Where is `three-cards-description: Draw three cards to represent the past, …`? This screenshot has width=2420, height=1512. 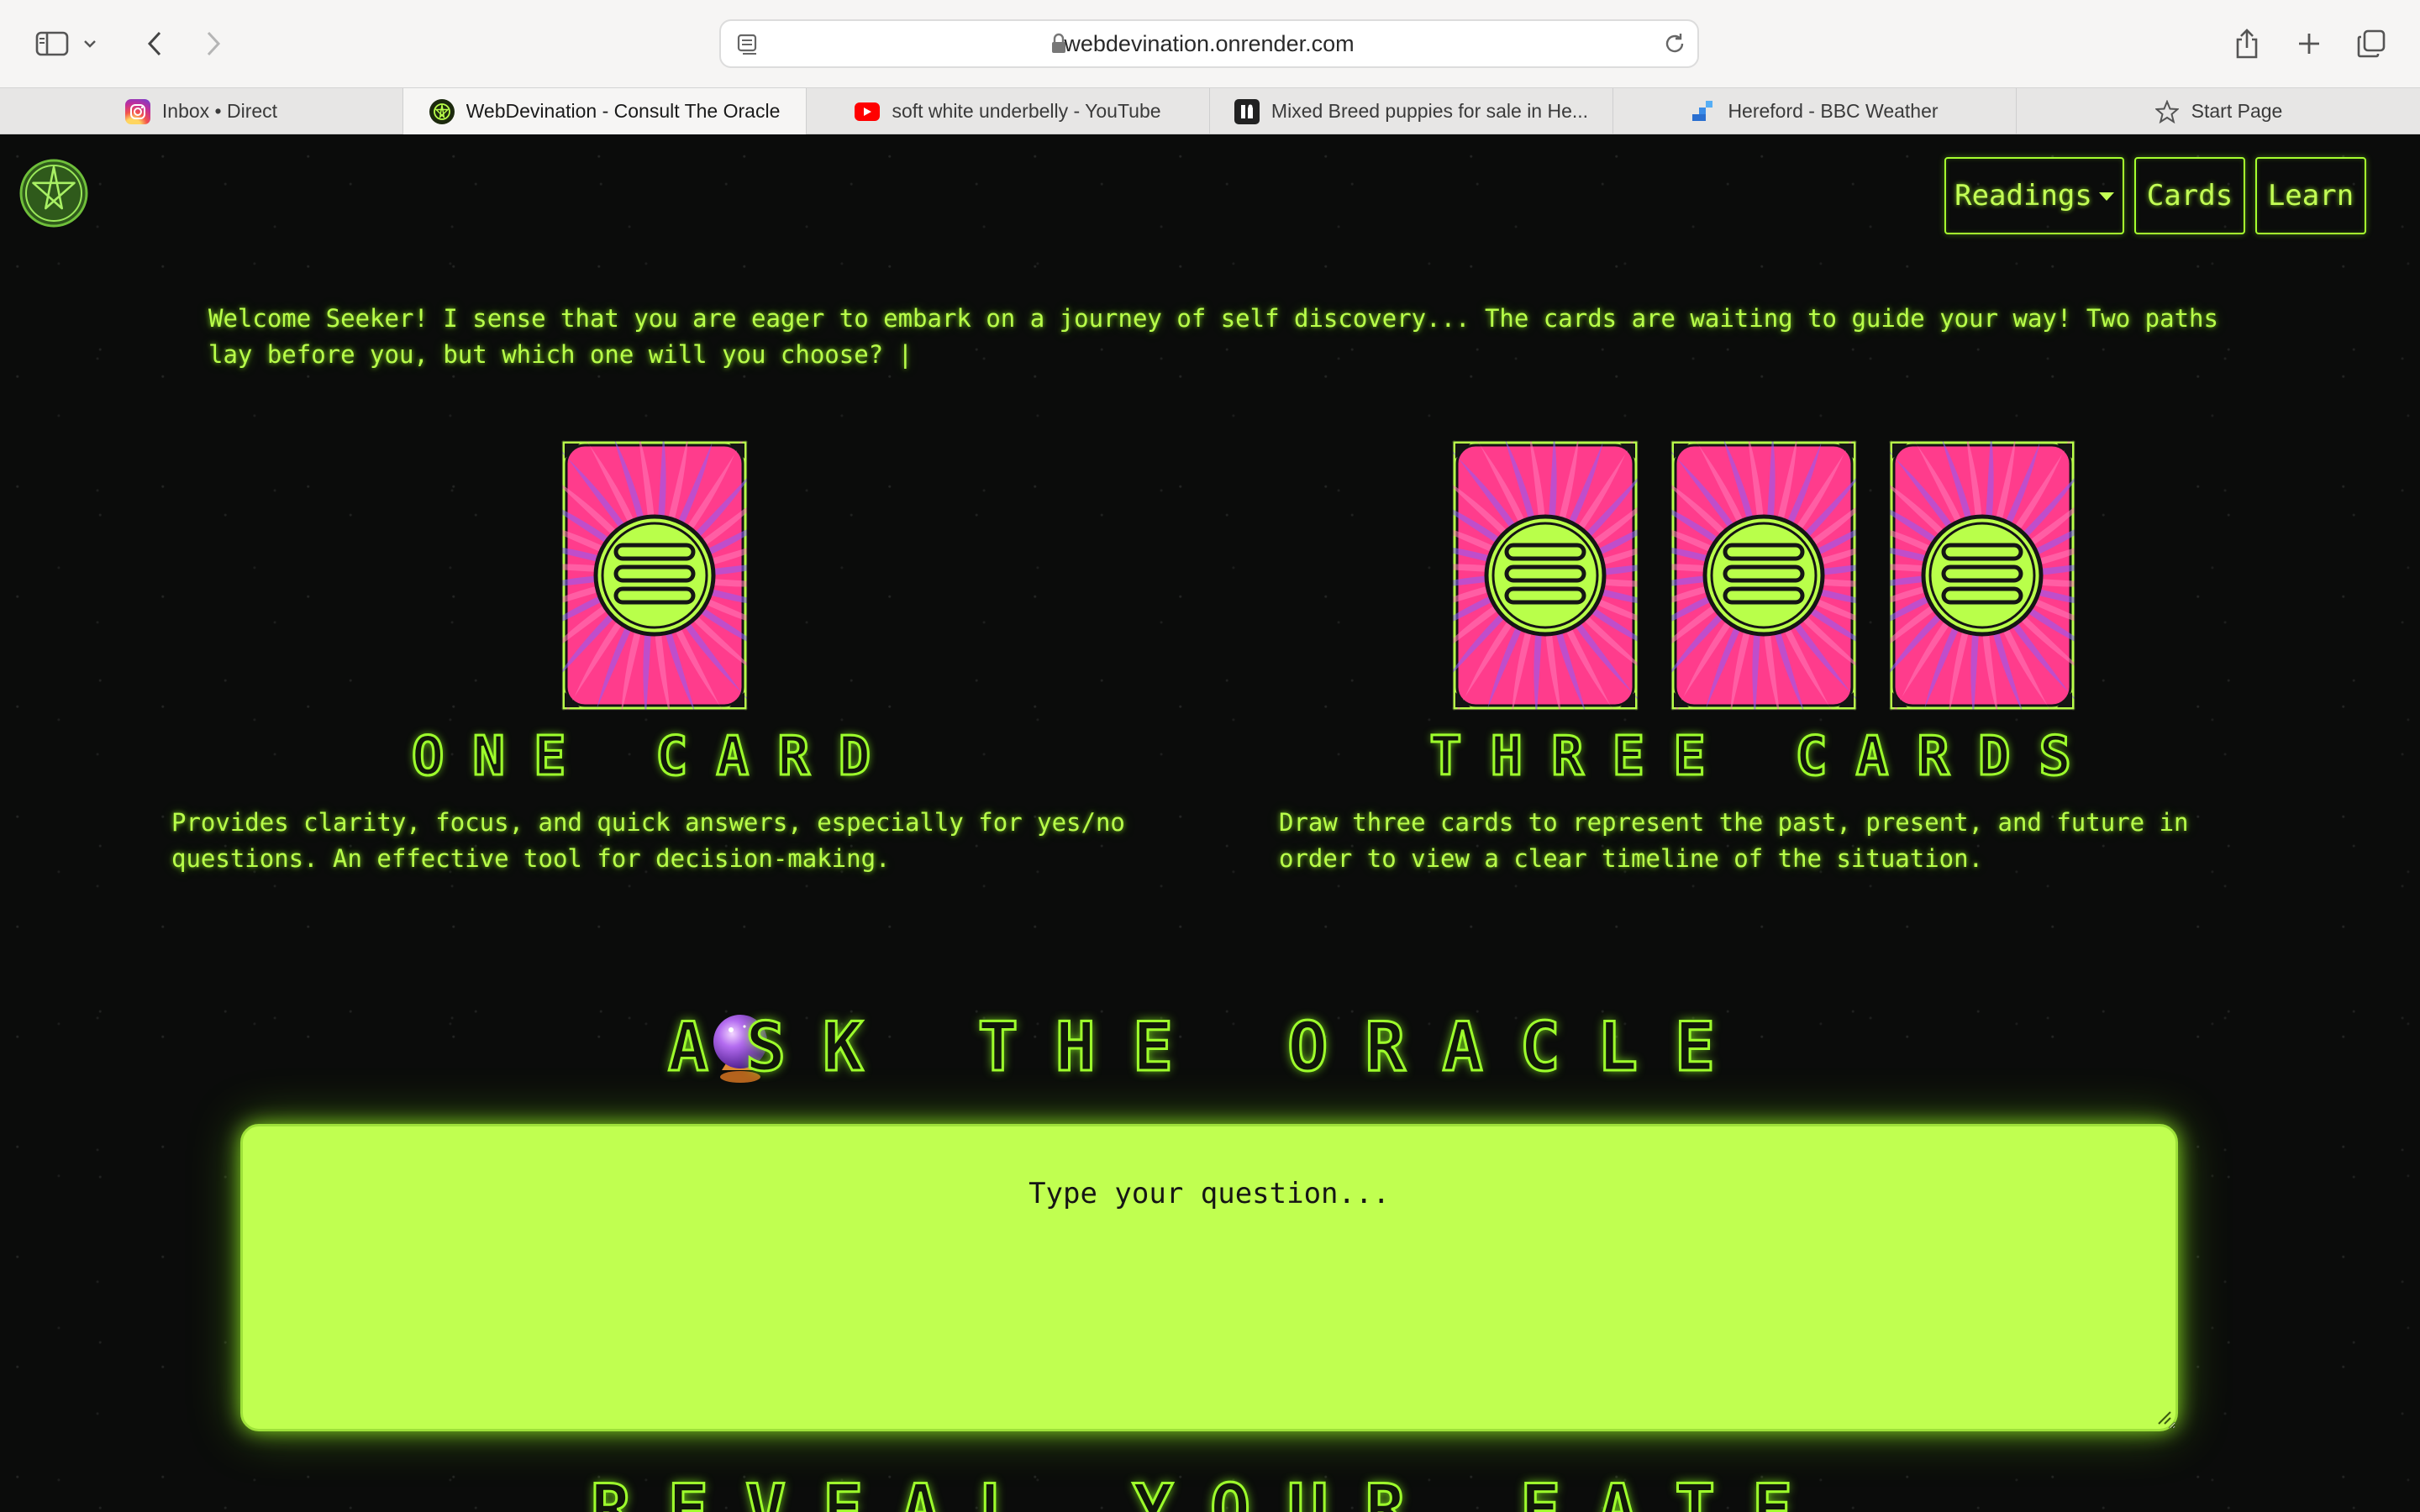
three-cards-description: Draw three cards to represent the past, … is located at coordinates (1734, 840).